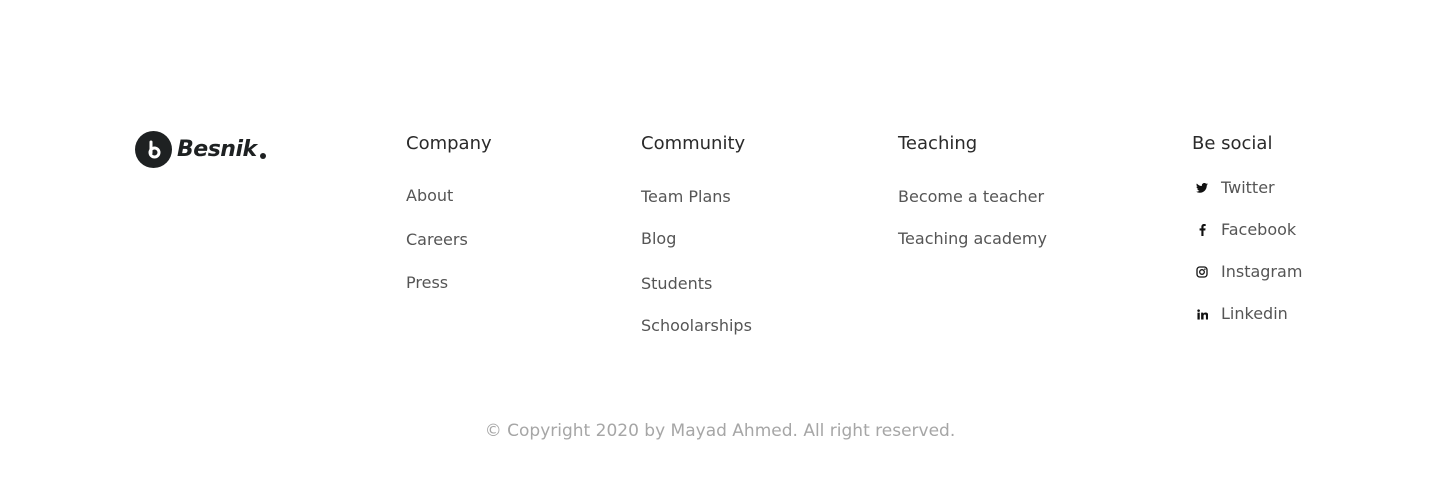  What do you see at coordinates (972, 239) in the screenshot?
I see `footer-link-teaching-academy: Teaching academy` at bounding box center [972, 239].